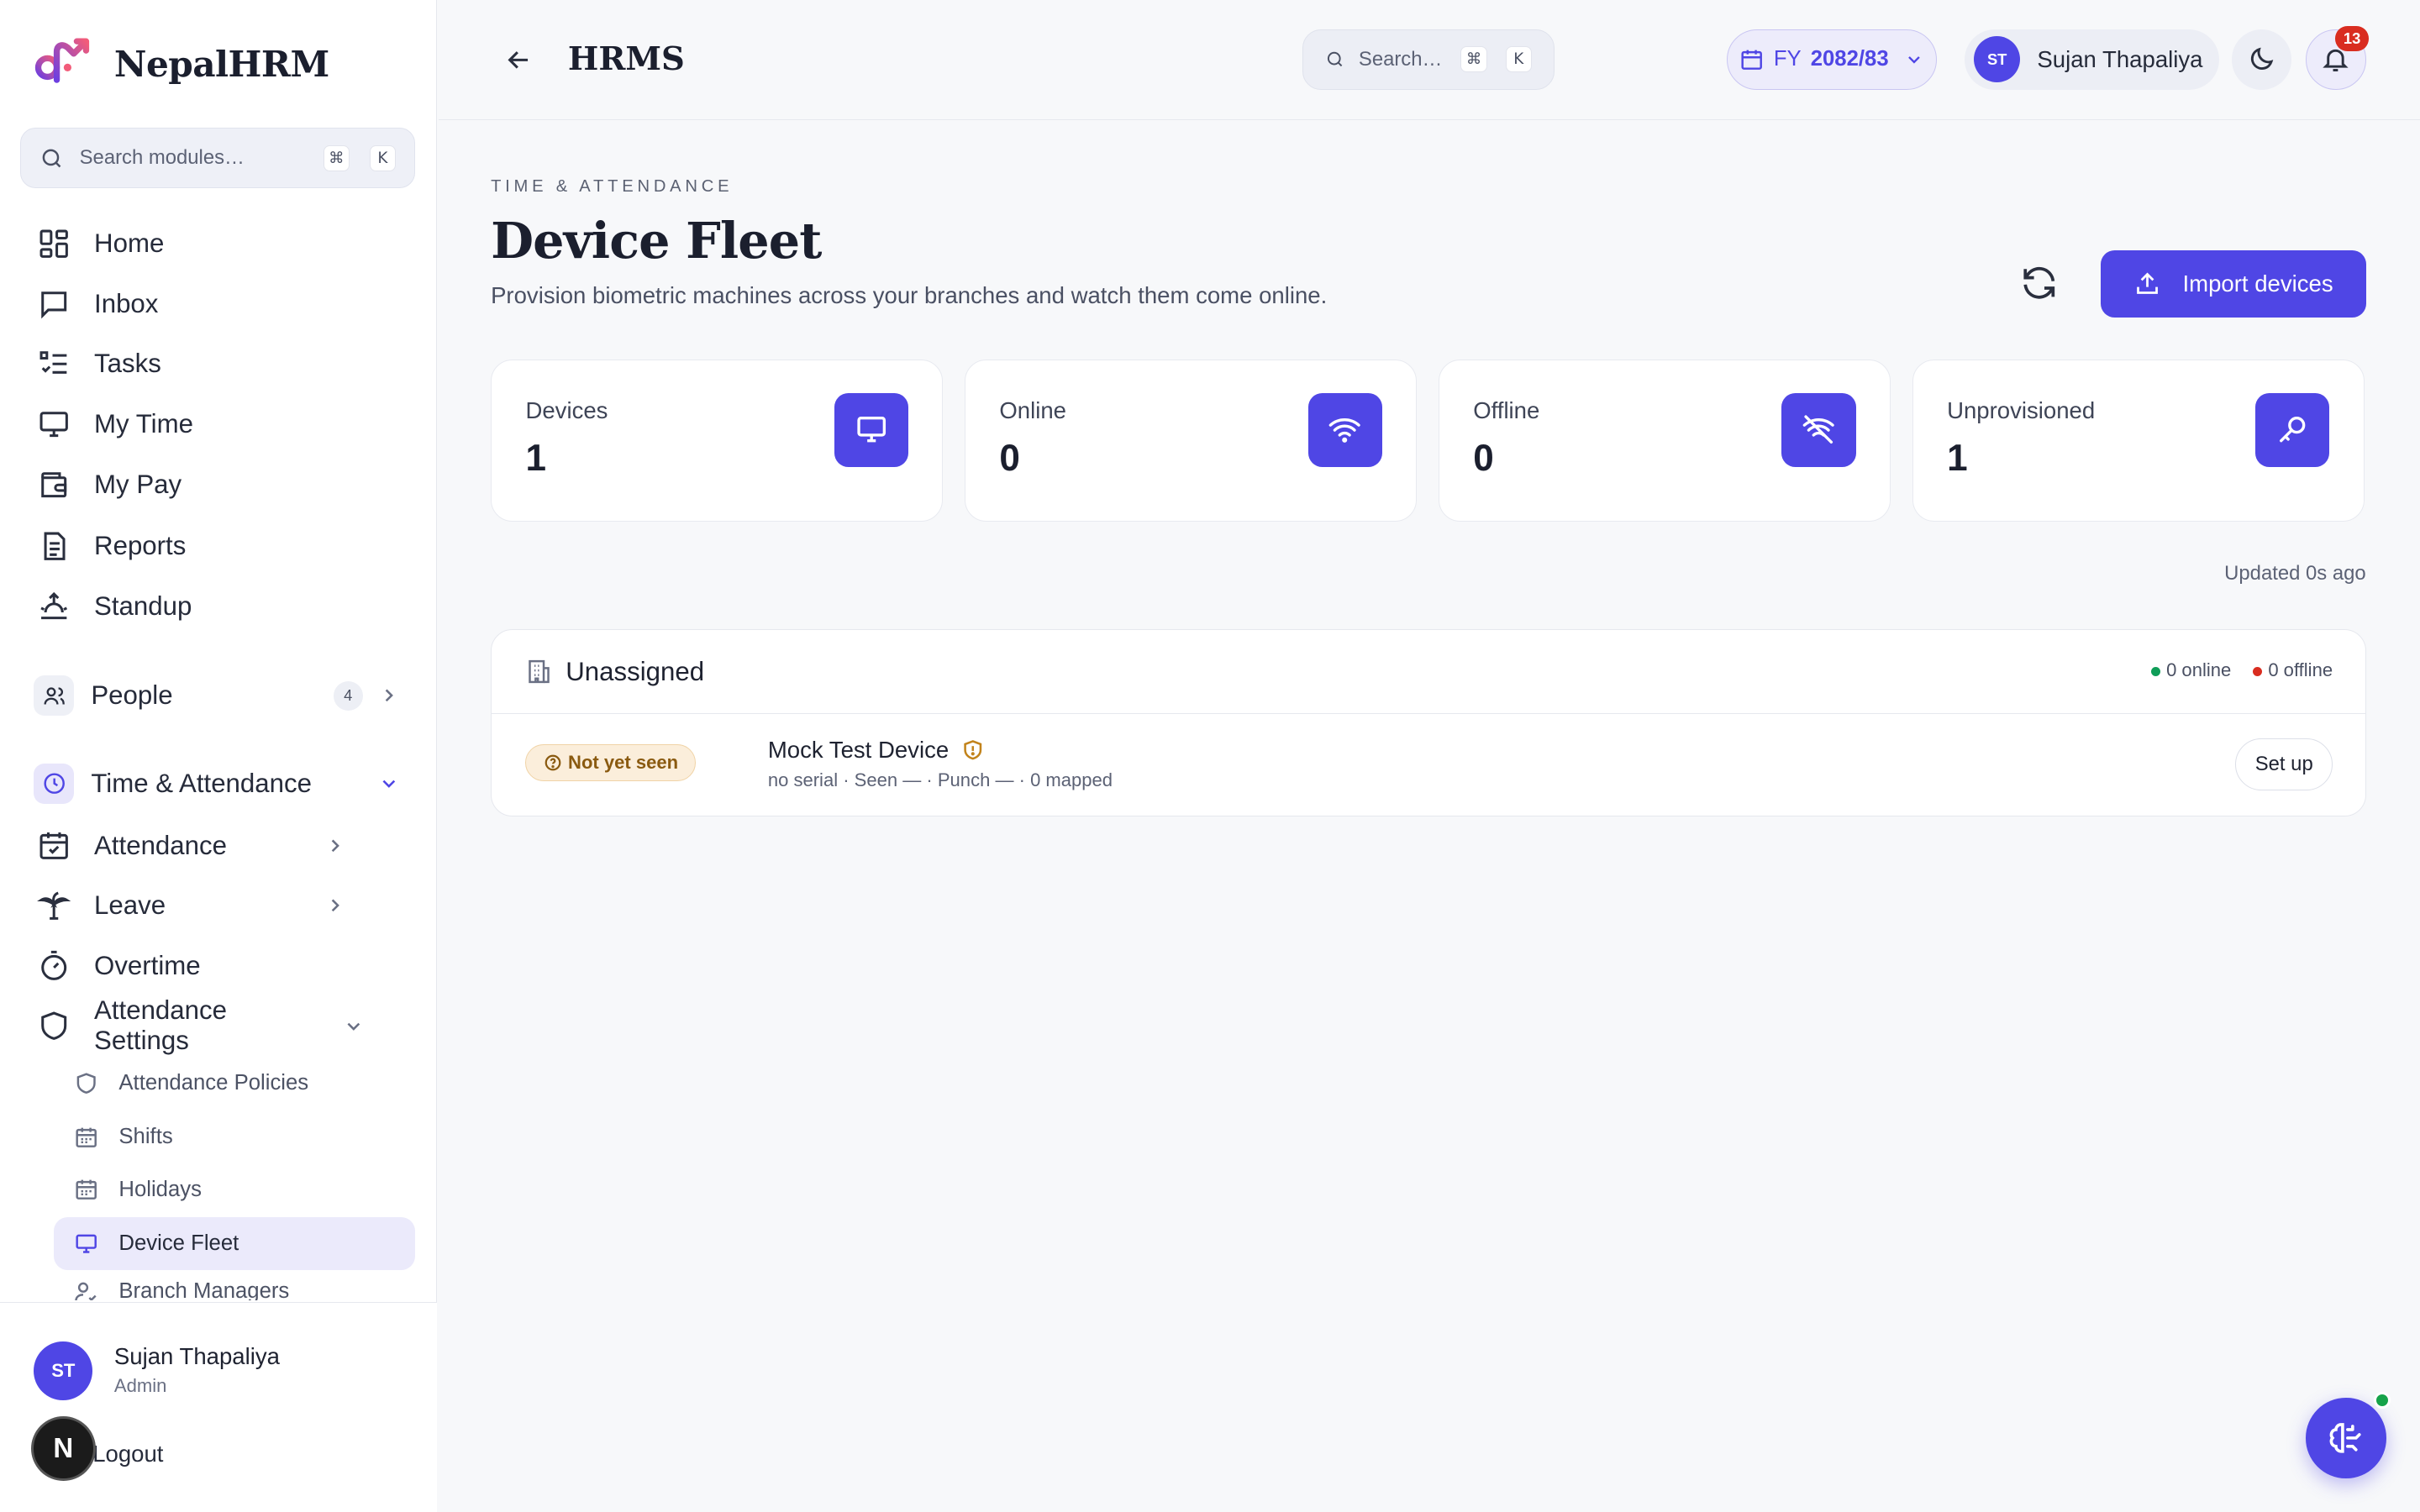  Describe the element at coordinates (858, 750) in the screenshot. I see `device-name-label: Mock Test Device` at that location.